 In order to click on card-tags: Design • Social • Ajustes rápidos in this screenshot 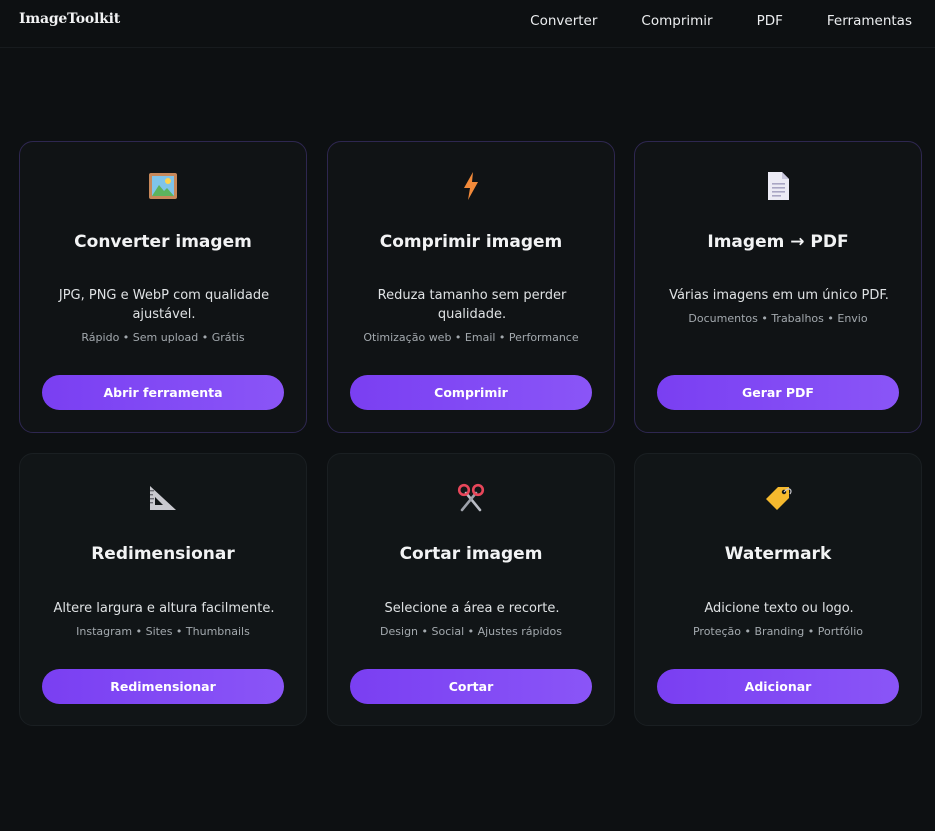, I will do `click(471, 631)`.